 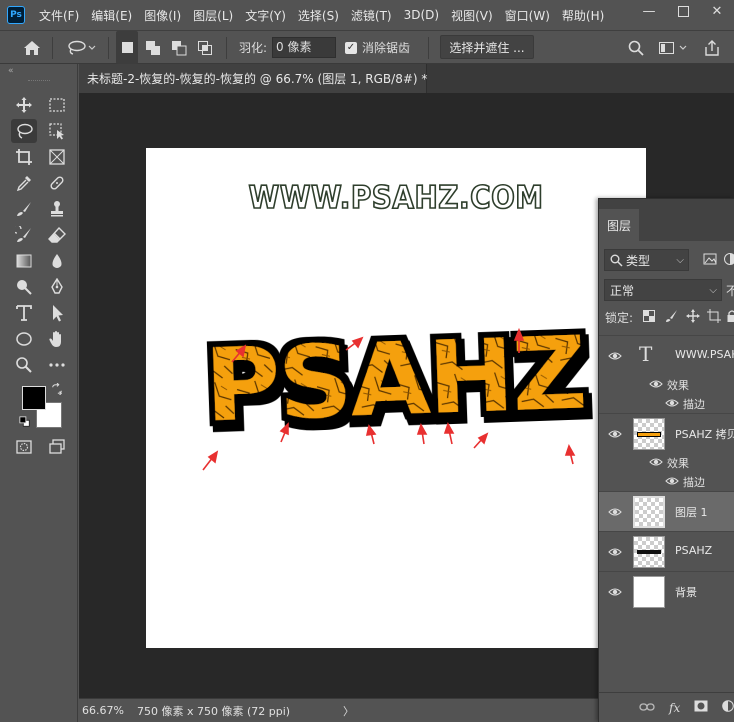 What do you see at coordinates (649, 512) in the screenshot?
I see `layer-thumbnail` at bounding box center [649, 512].